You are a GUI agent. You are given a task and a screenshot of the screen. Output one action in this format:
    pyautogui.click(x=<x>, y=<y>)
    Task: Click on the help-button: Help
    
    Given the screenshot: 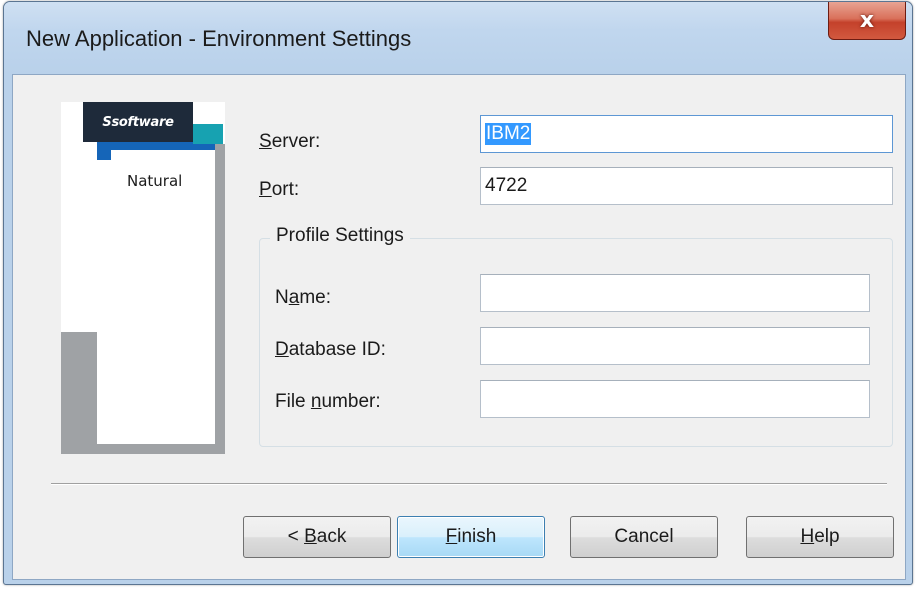 What is the action you would take?
    pyautogui.click(x=820, y=537)
    